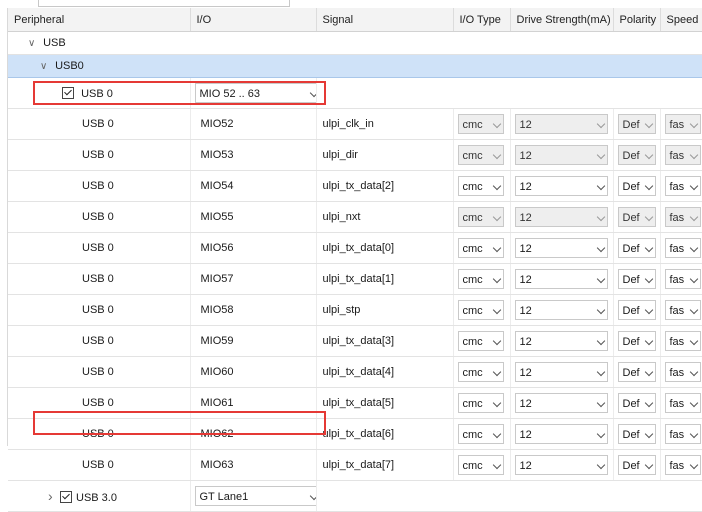 This screenshot has width=702, height=512. I want to click on col-header-drive-strength: Drive Strength(mA), so click(562, 20).